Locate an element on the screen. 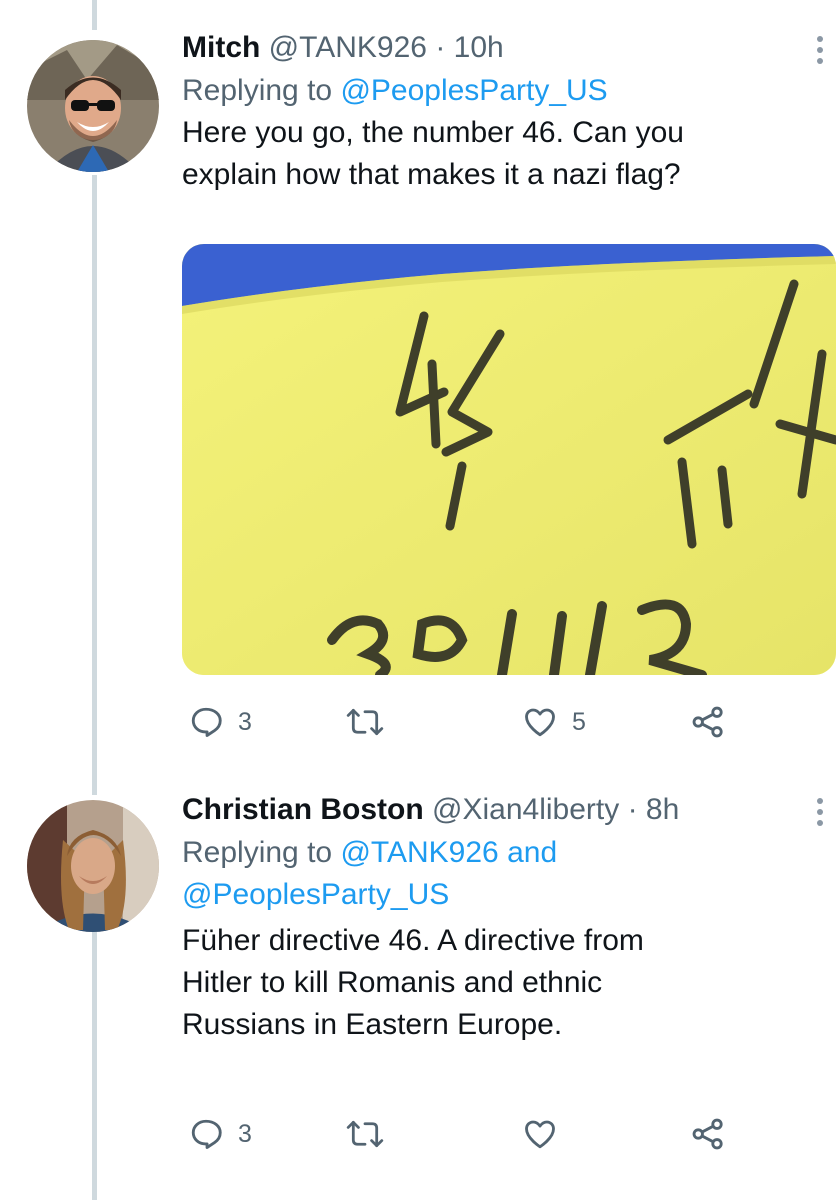  like-button is located at coordinates (540, 1134).